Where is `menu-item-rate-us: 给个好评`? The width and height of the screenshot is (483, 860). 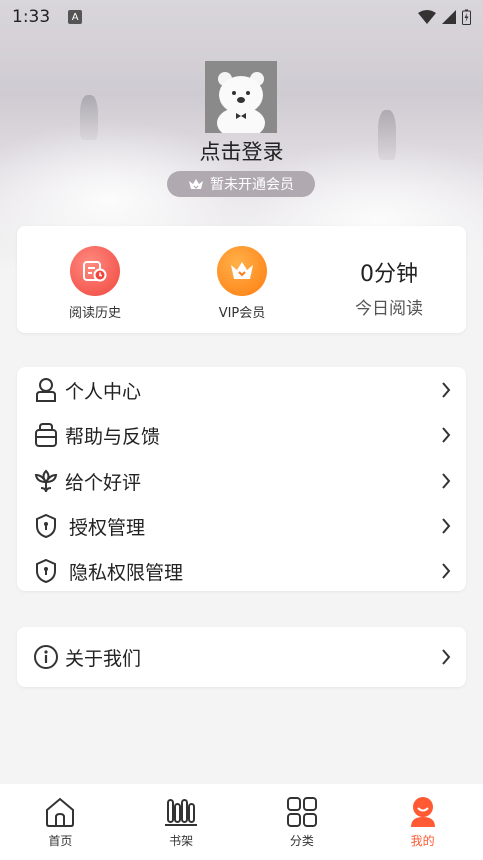
menu-item-rate-us: 给个好评 is located at coordinates (241, 481).